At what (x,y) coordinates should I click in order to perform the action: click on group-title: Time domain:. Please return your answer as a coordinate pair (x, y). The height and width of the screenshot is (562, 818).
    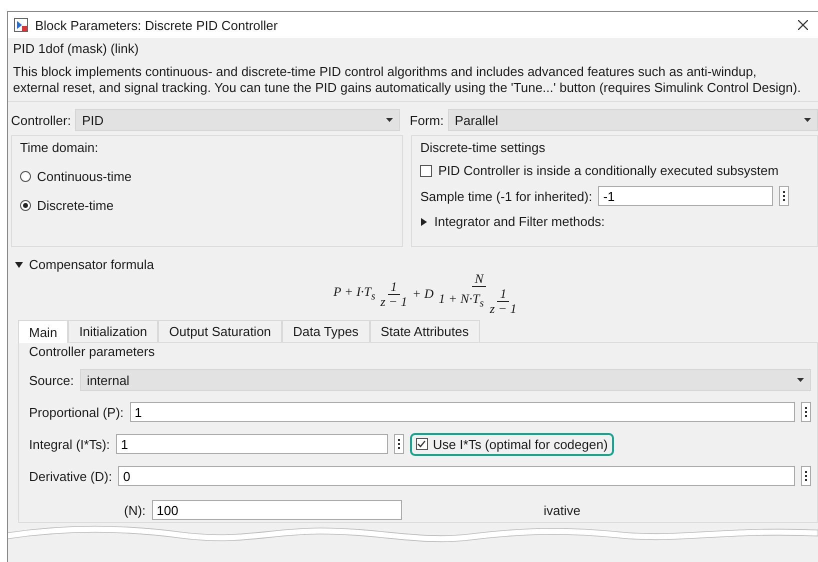
    Looking at the image, I should click on (60, 147).